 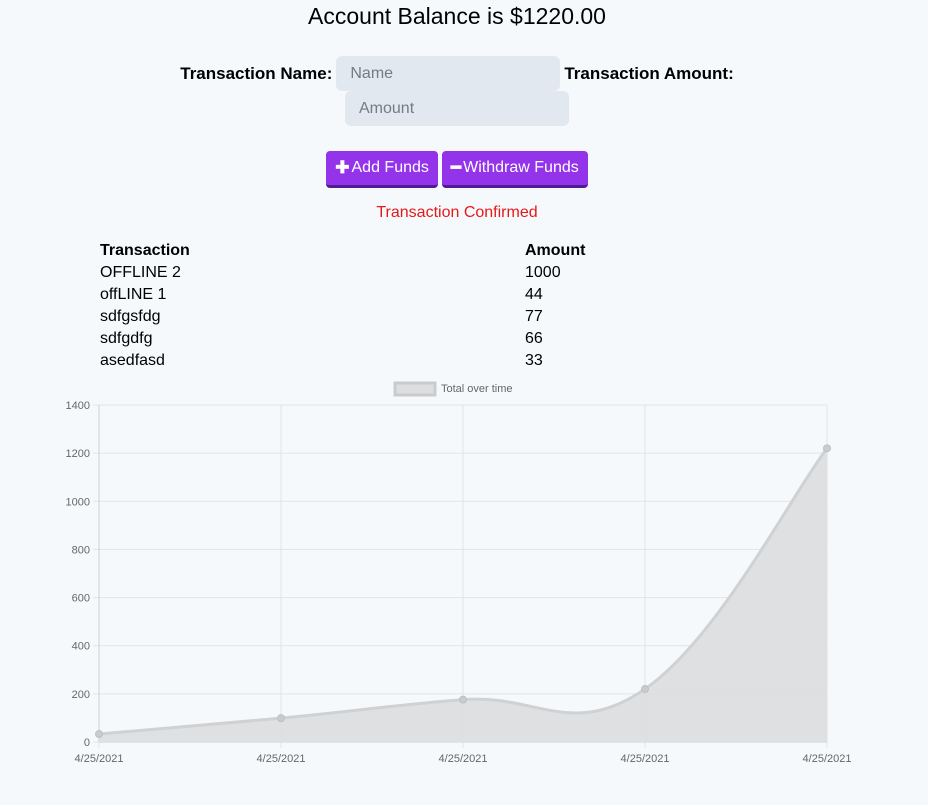 I want to click on transaction-status: Transaction Confirmed, so click(x=457, y=212).